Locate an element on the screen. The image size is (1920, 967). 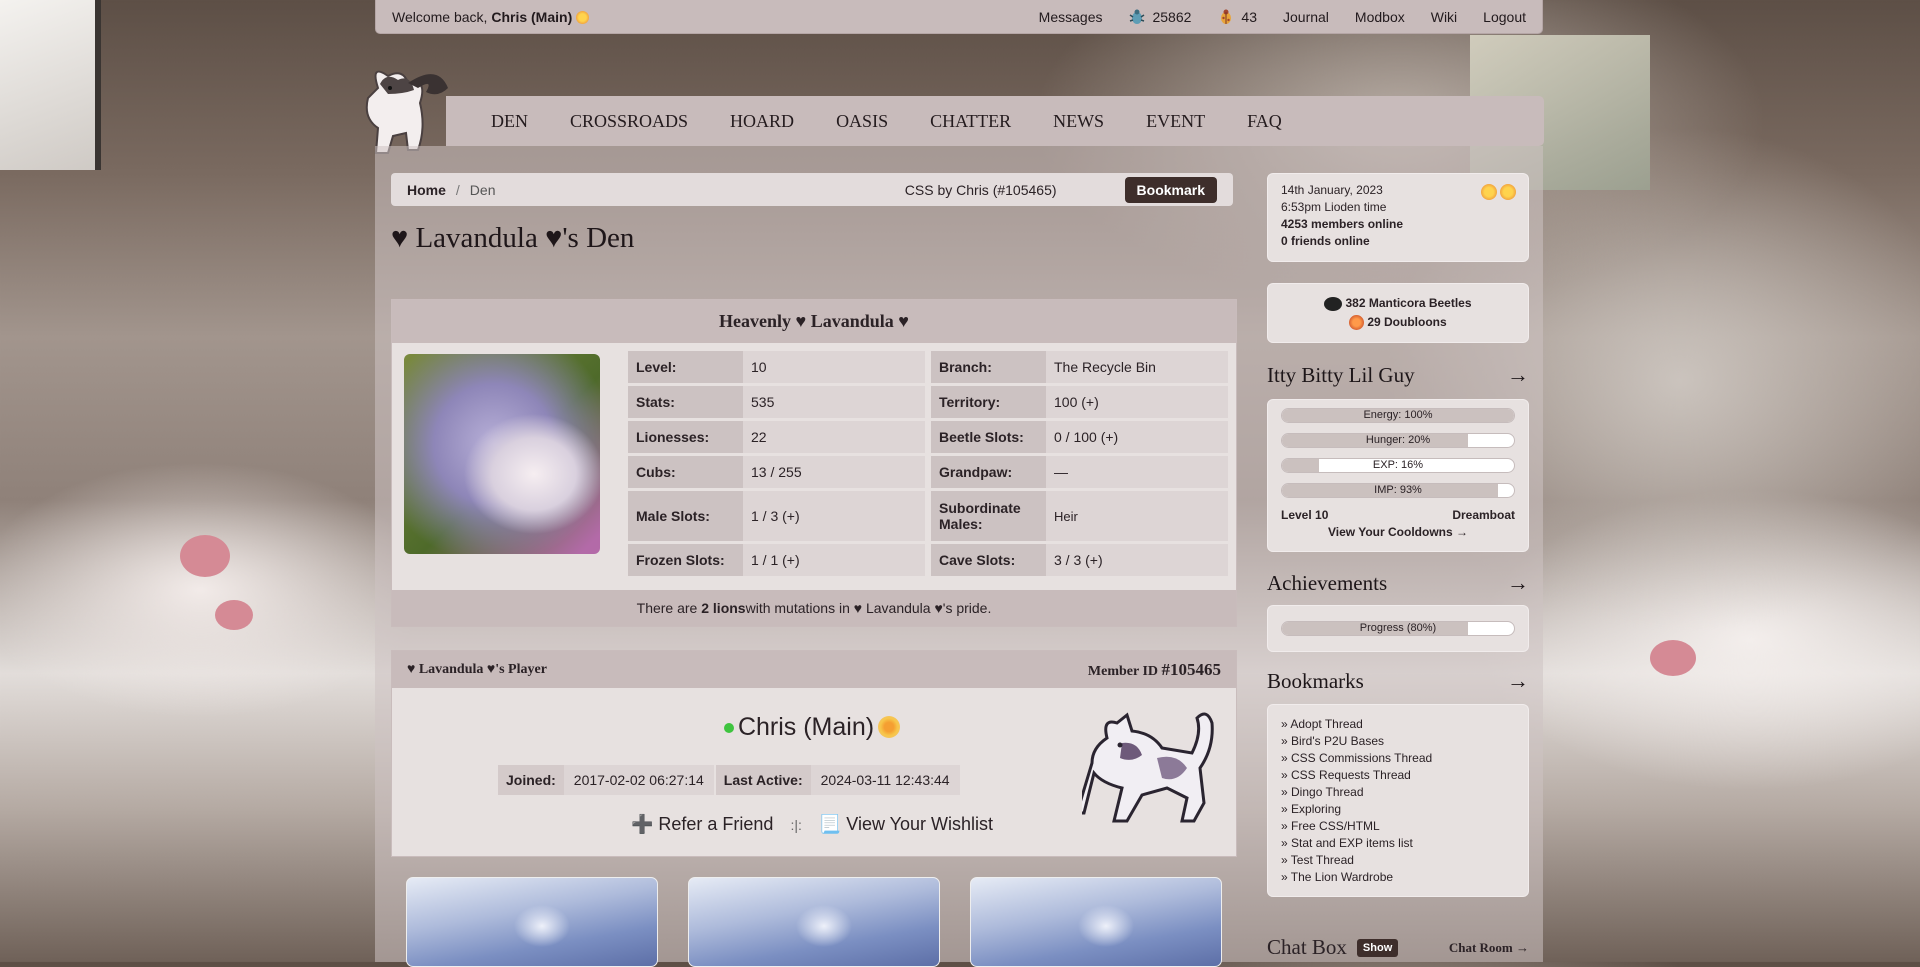
nav-news: NEWS is located at coordinates (1078, 121).